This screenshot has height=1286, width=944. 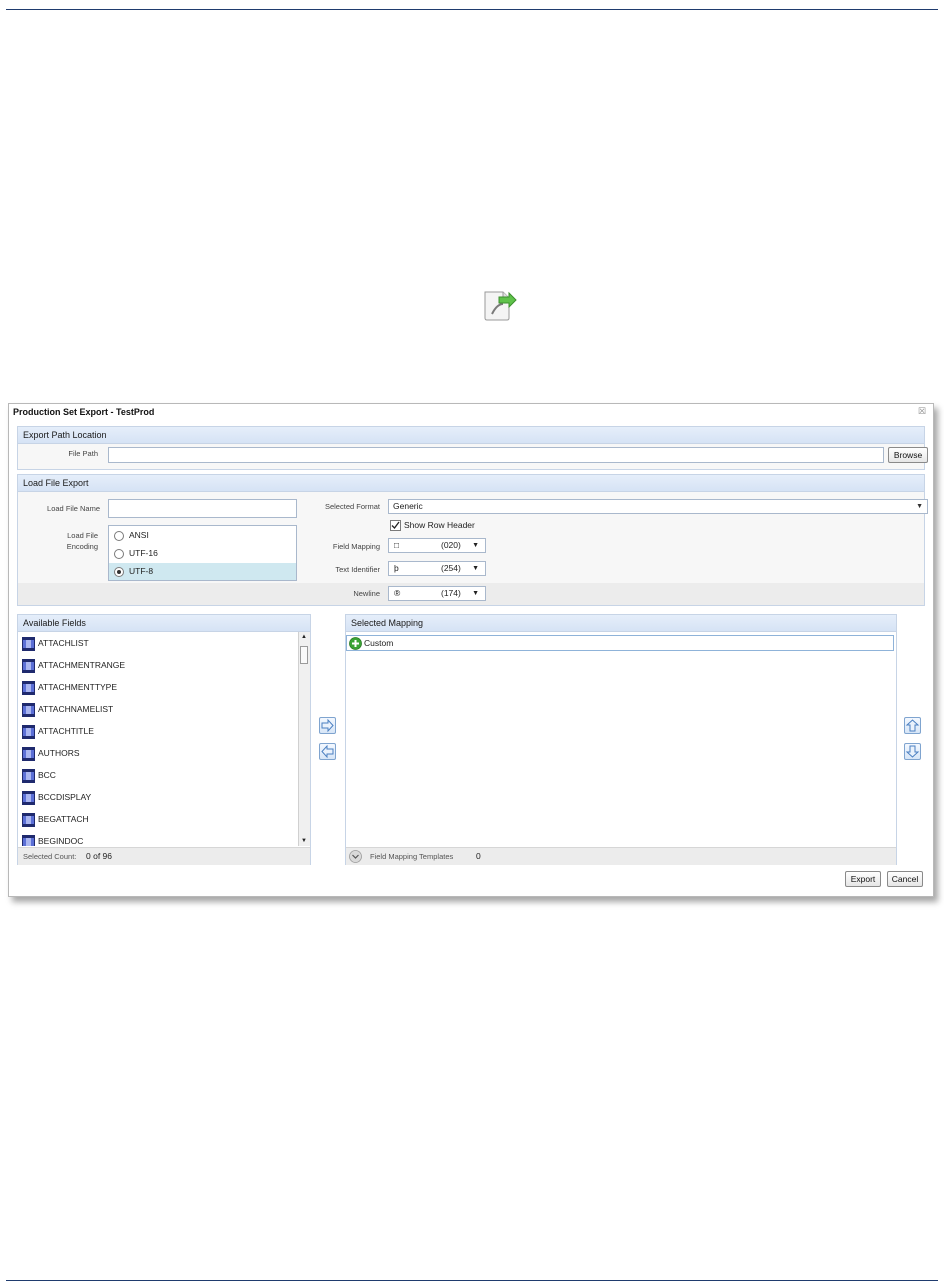 I want to click on move-up-button, so click(x=912, y=725).